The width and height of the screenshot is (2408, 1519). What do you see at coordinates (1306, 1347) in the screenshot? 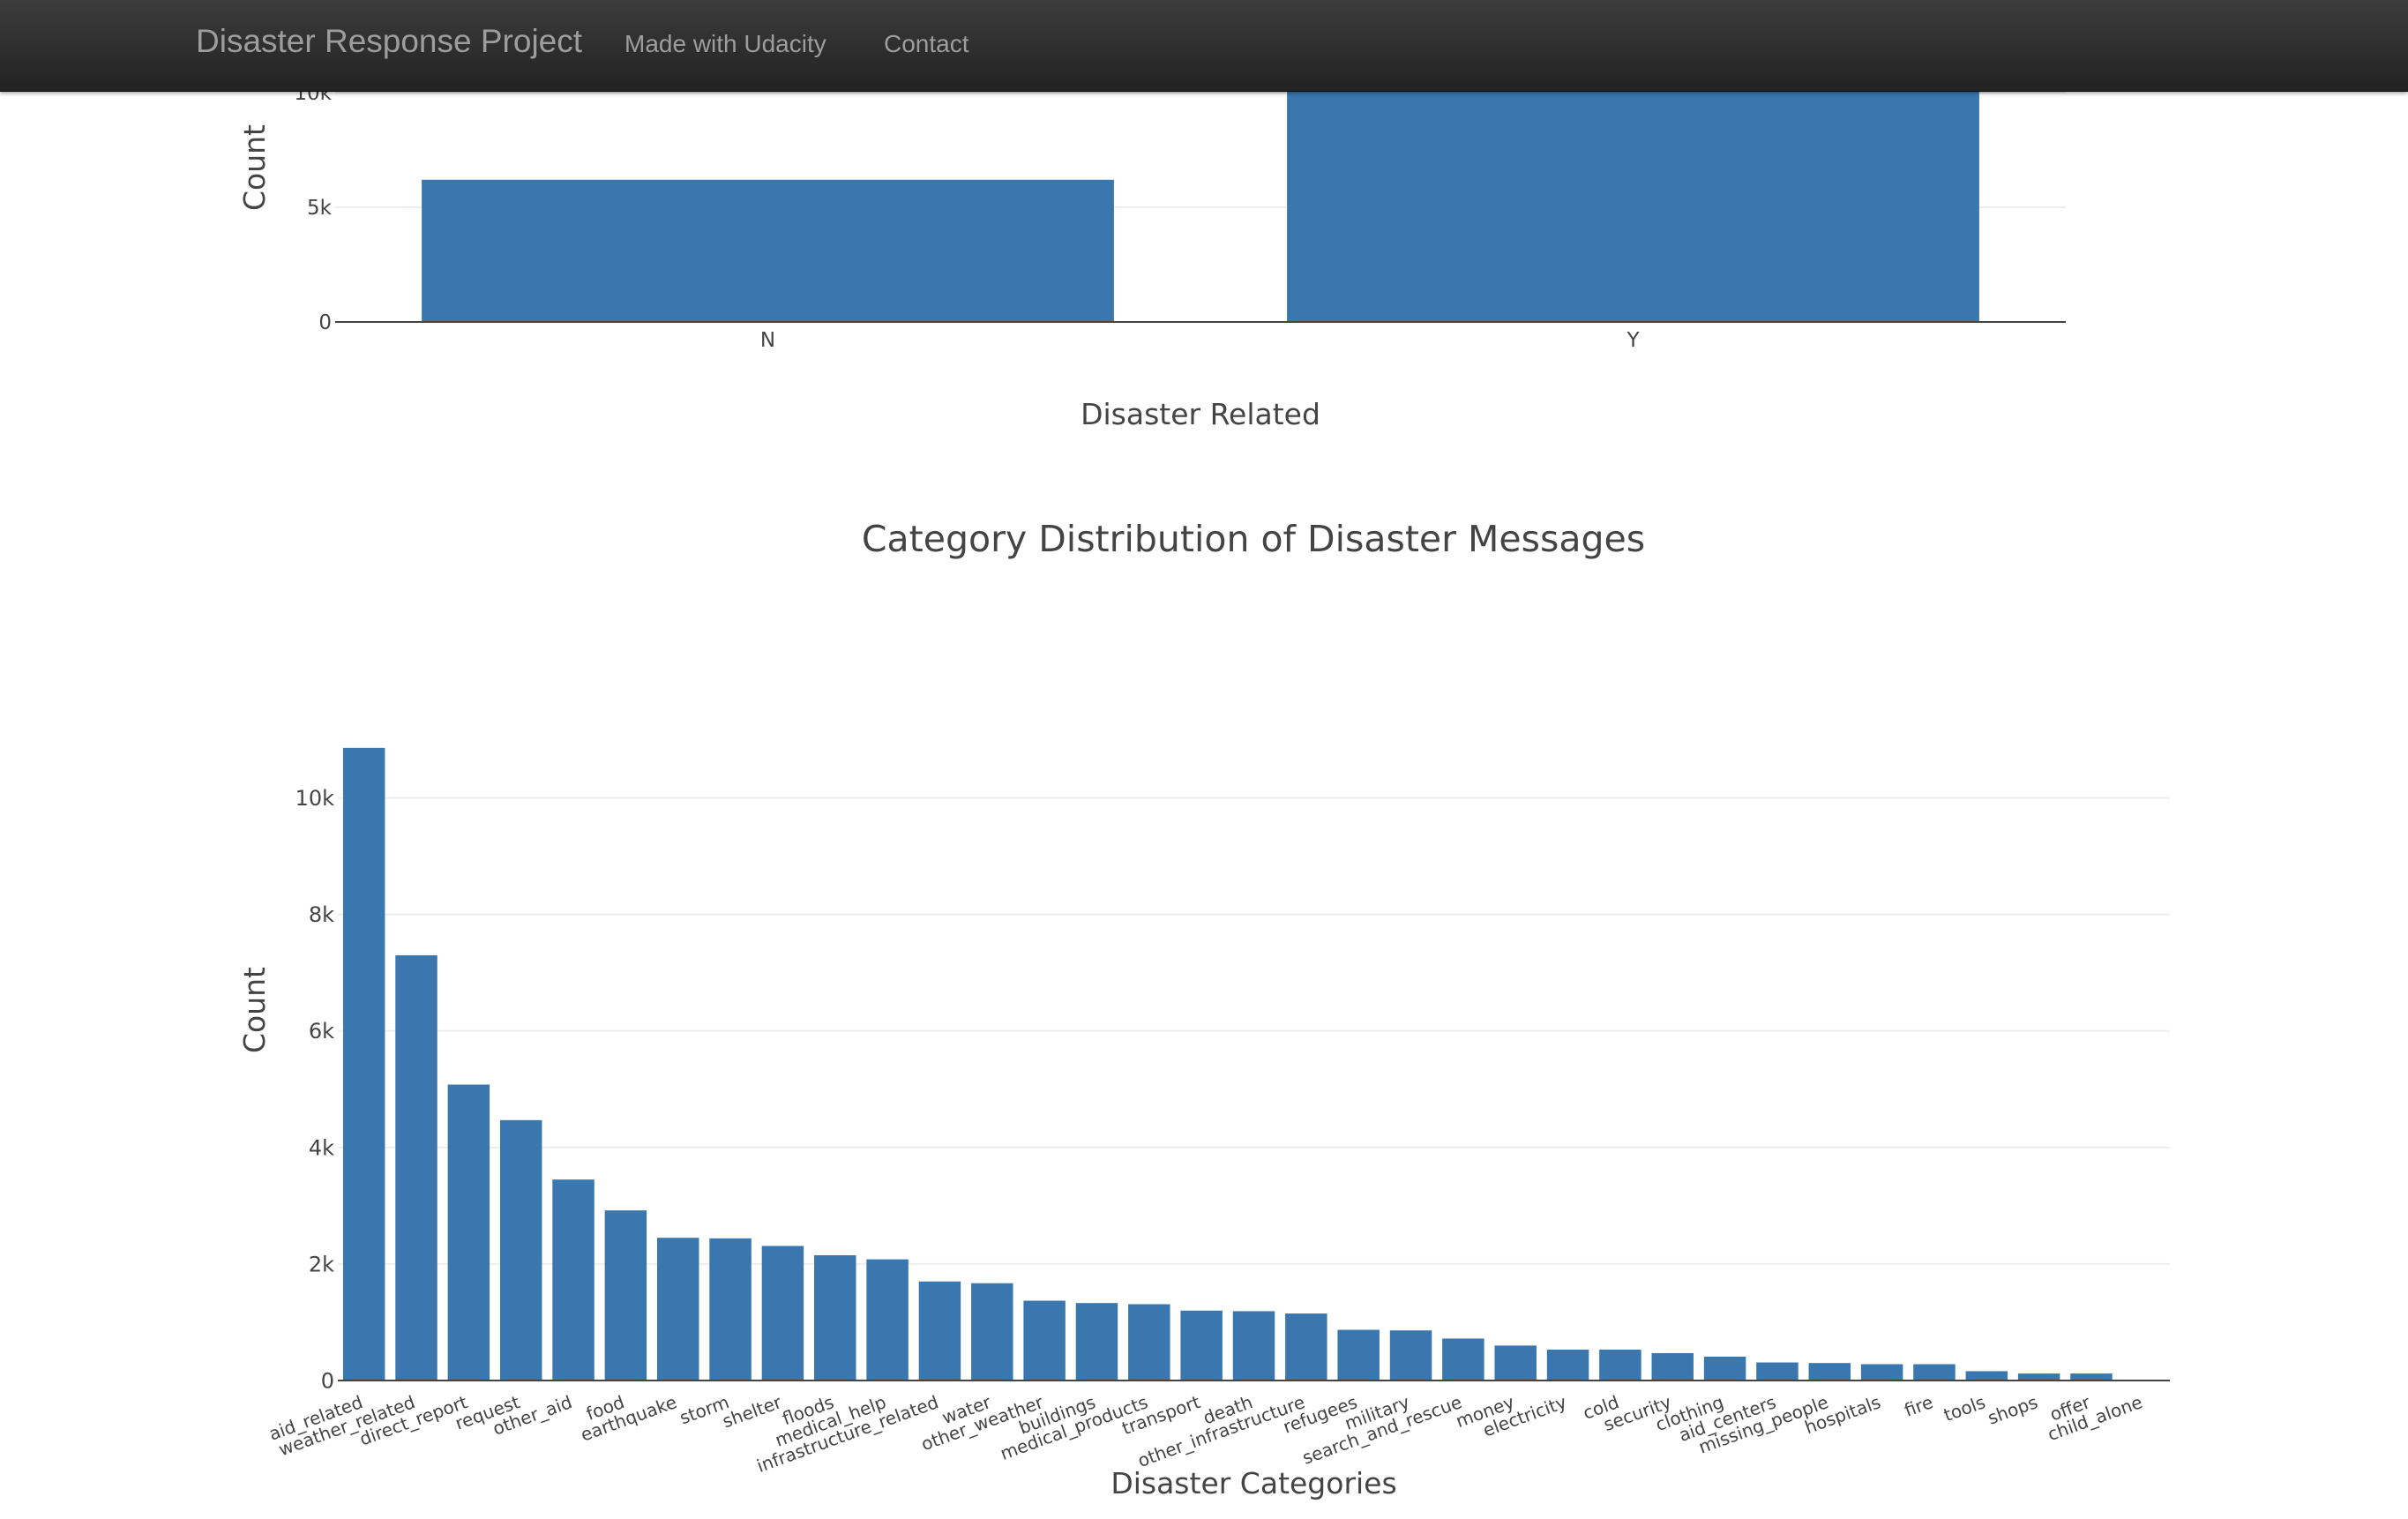
I see `bar-other-infrastructure` at bounding box center [1306, 1347].